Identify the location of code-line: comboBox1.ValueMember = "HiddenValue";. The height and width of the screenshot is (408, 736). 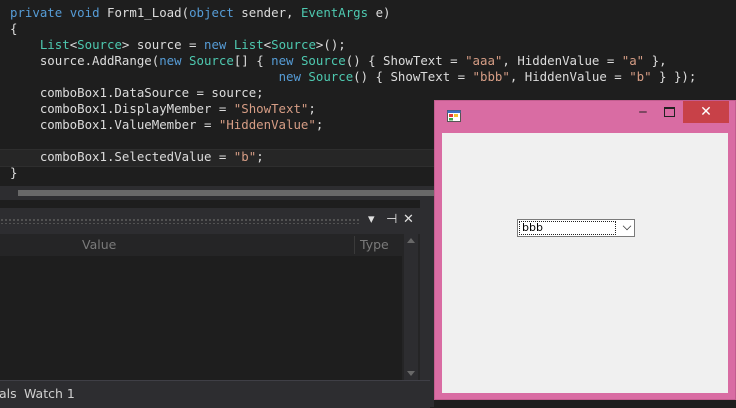
(167, 125).